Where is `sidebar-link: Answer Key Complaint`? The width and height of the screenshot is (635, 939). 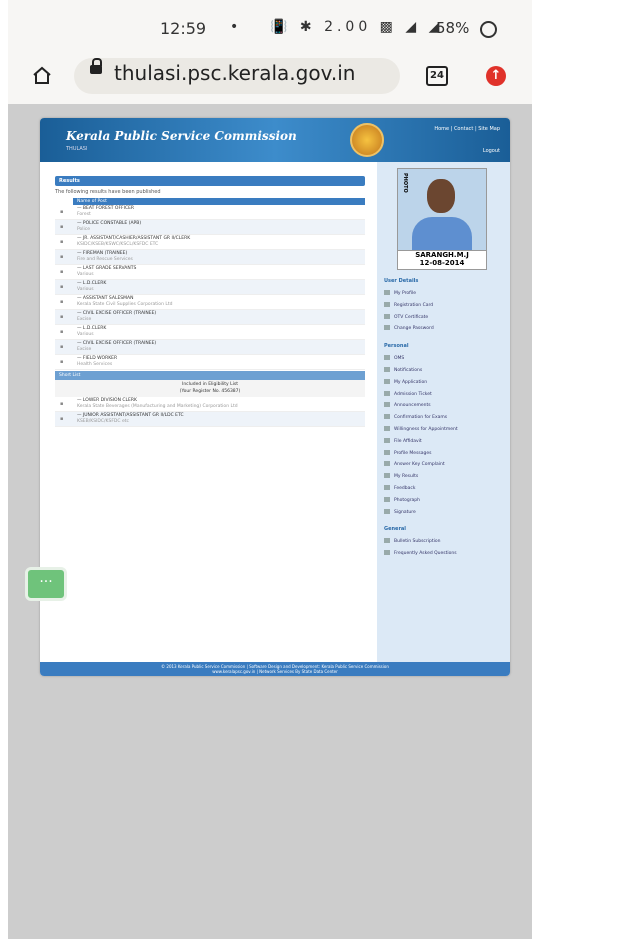 sidebar-link: Answer Key Complaint is located at coordinates (414, 464).